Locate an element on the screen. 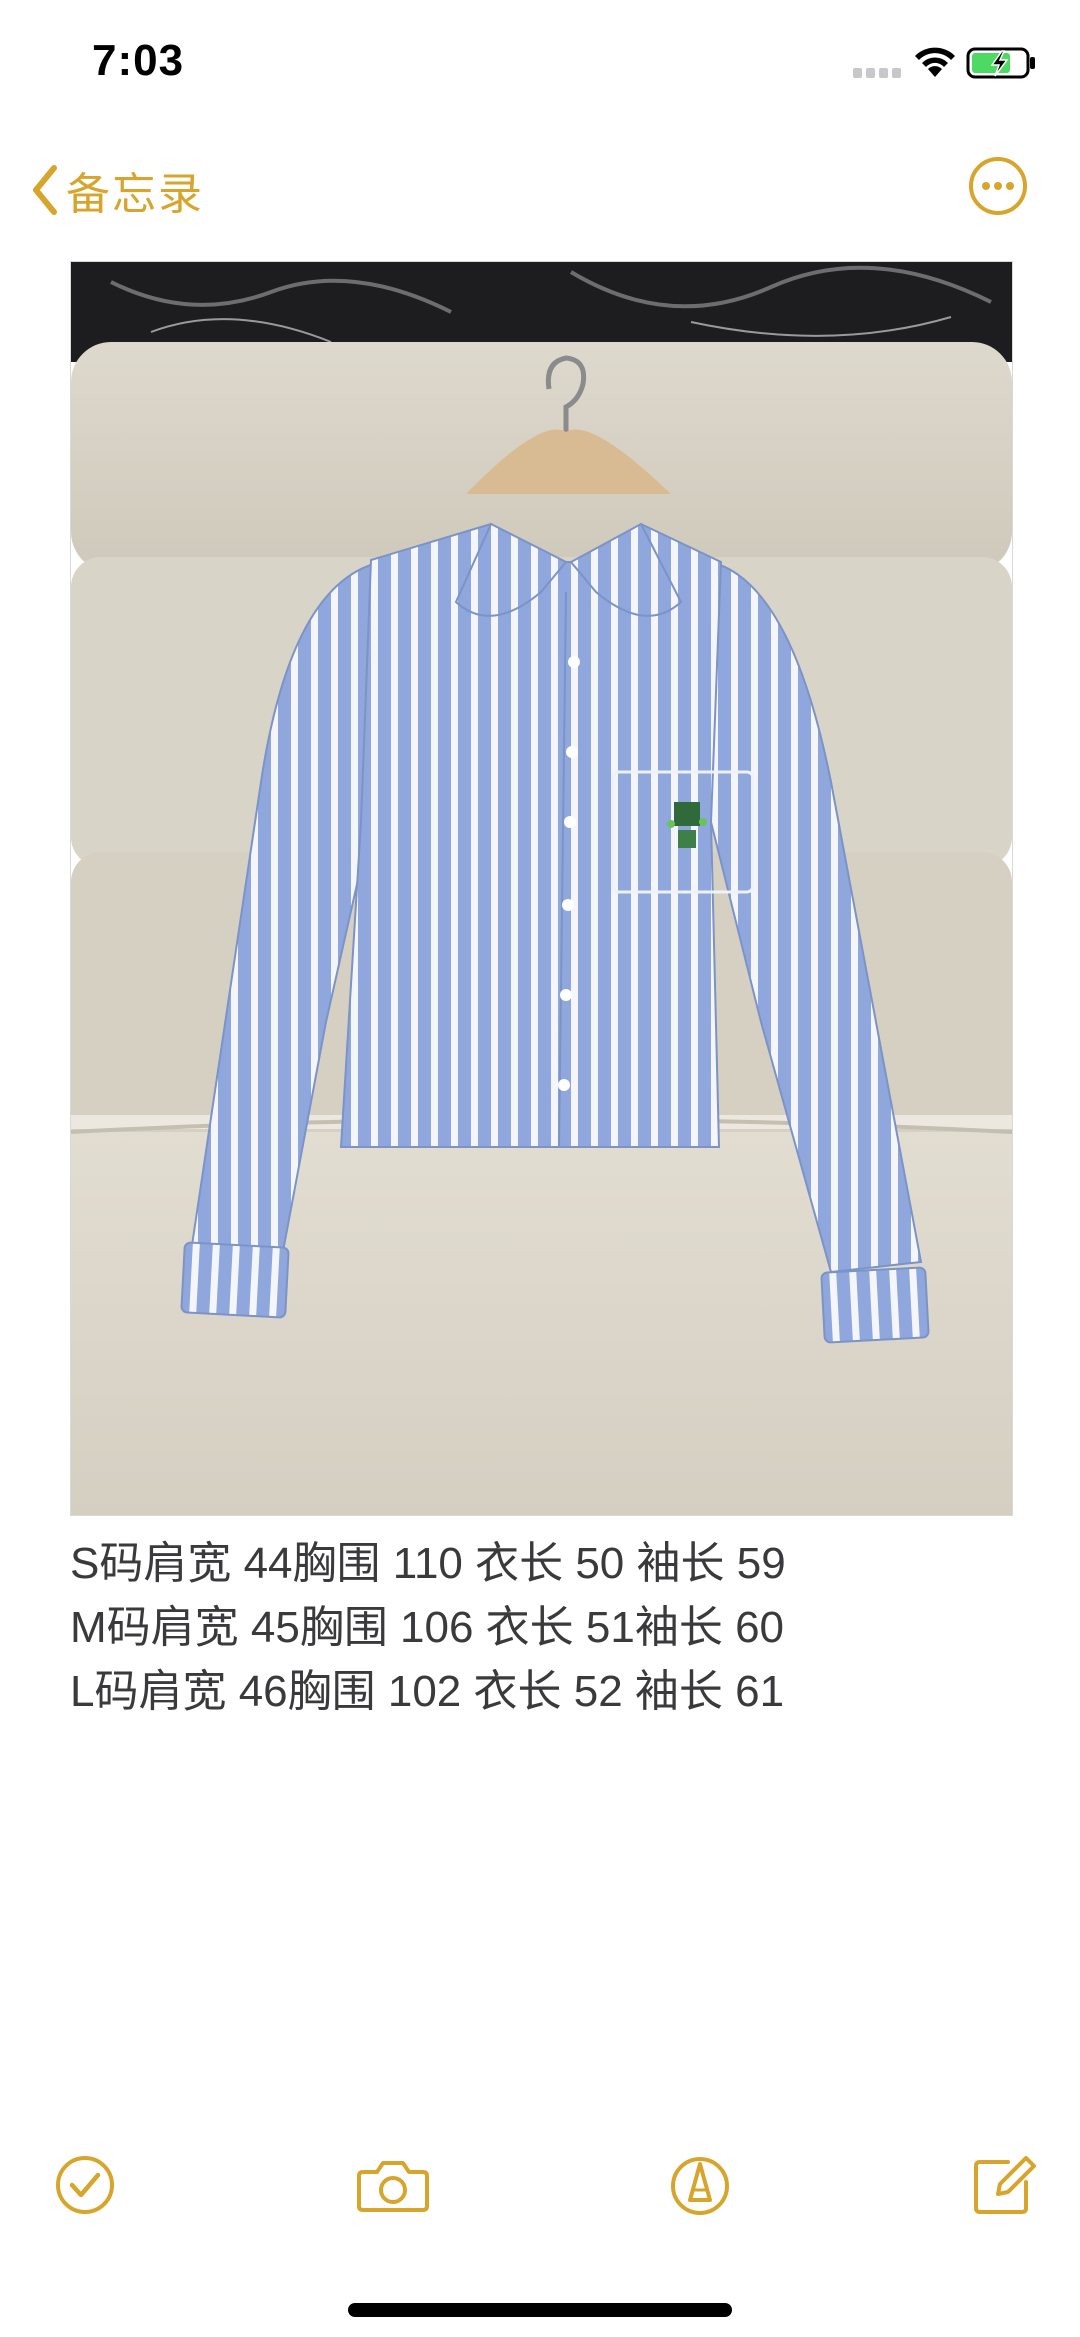 This screenshot has height=2337, width=1080. markup-button is located at coordinates (700, 2185).